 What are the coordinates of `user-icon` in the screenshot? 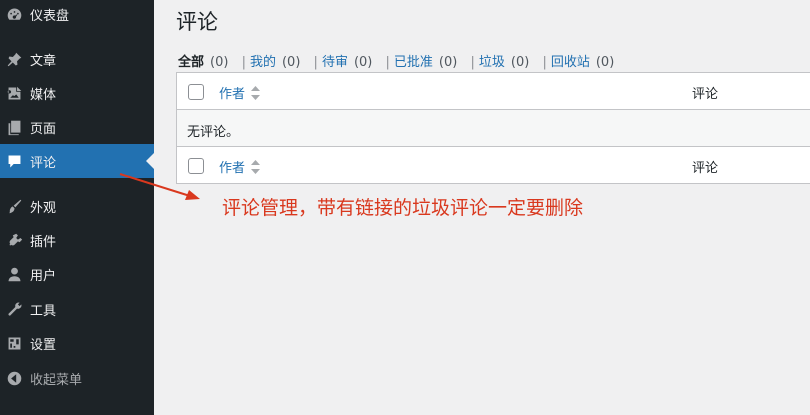 It's located at (14, 274).